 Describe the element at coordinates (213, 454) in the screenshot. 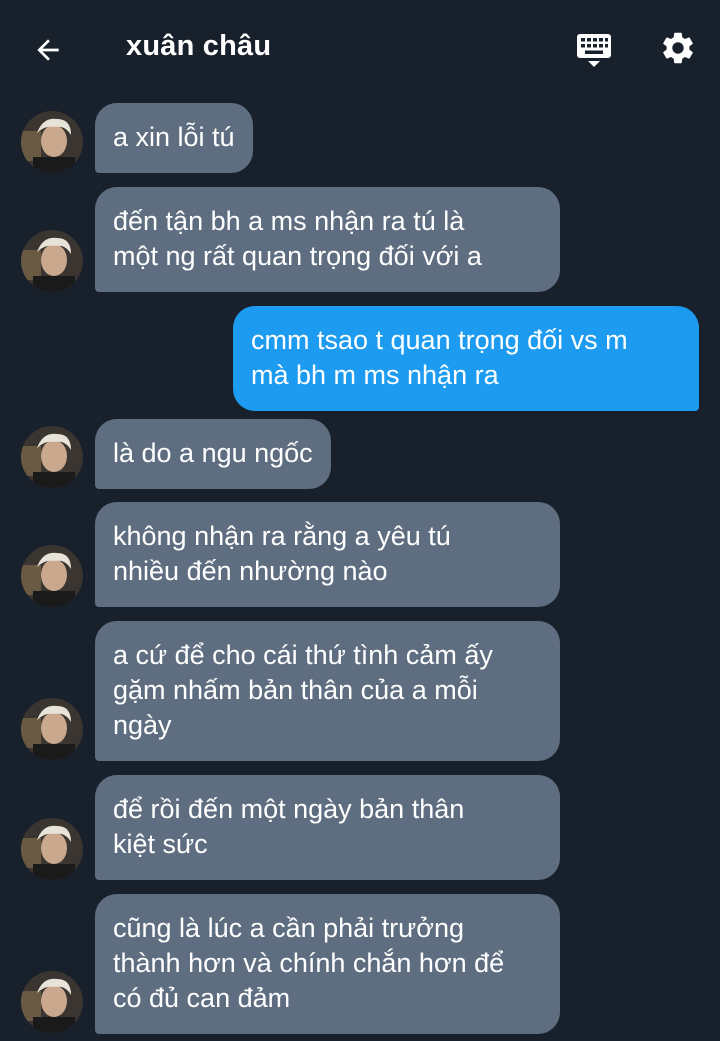

I see `message-bubble-received: là do a ngu ngốc` at that location.